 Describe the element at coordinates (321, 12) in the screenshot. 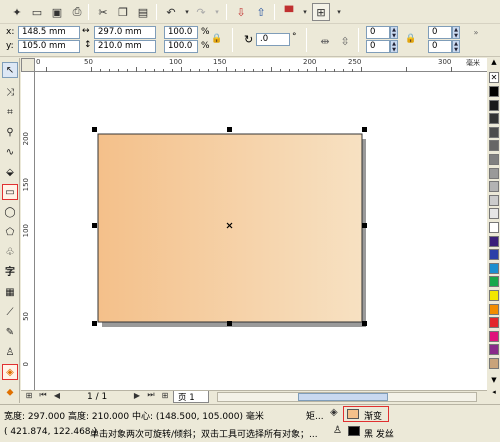

I see `zoom-icon: ⊞` at that location.